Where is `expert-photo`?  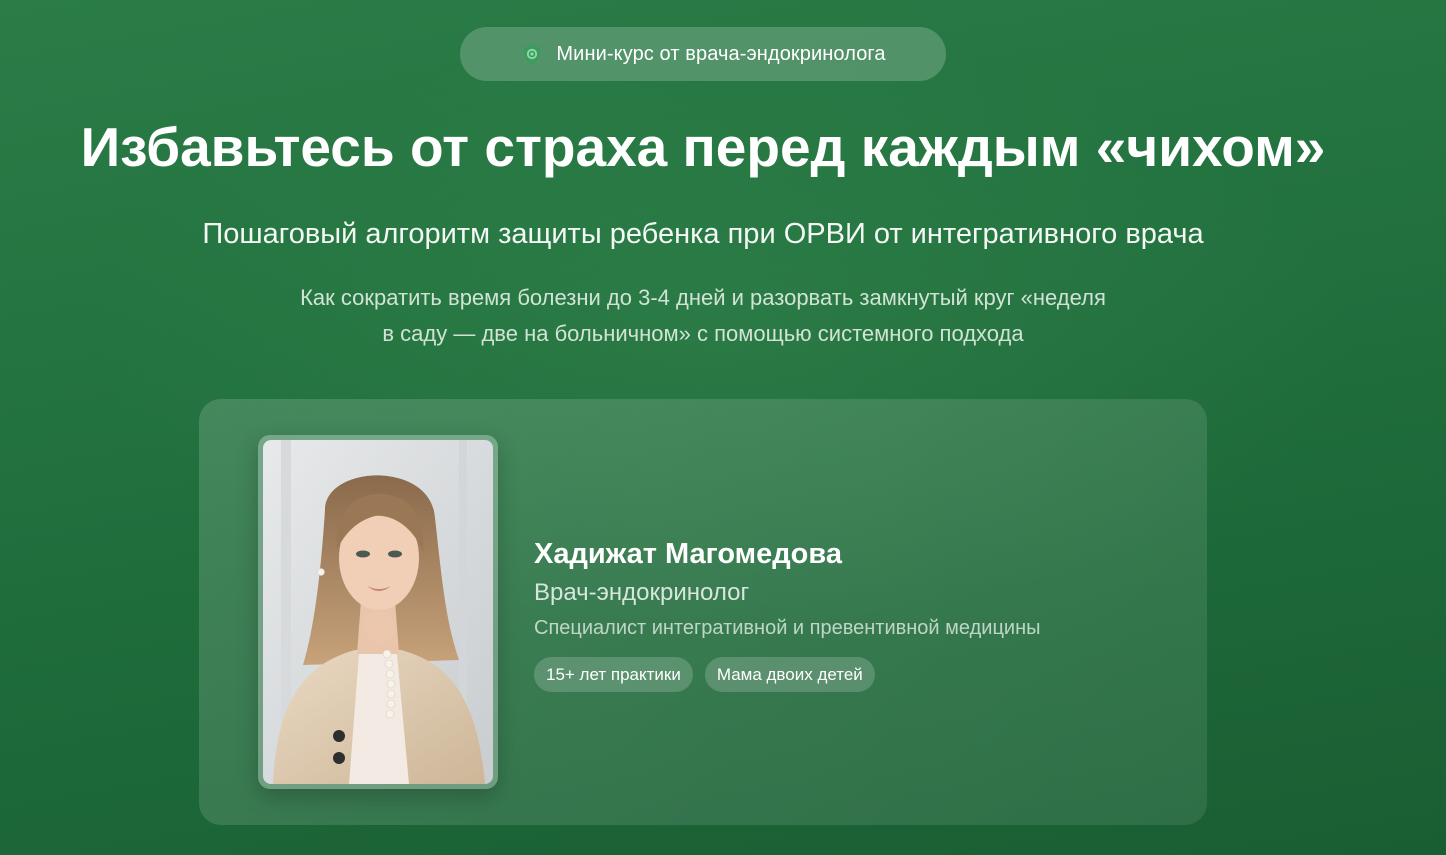 expert-photo is located at coordinates (378, 612).